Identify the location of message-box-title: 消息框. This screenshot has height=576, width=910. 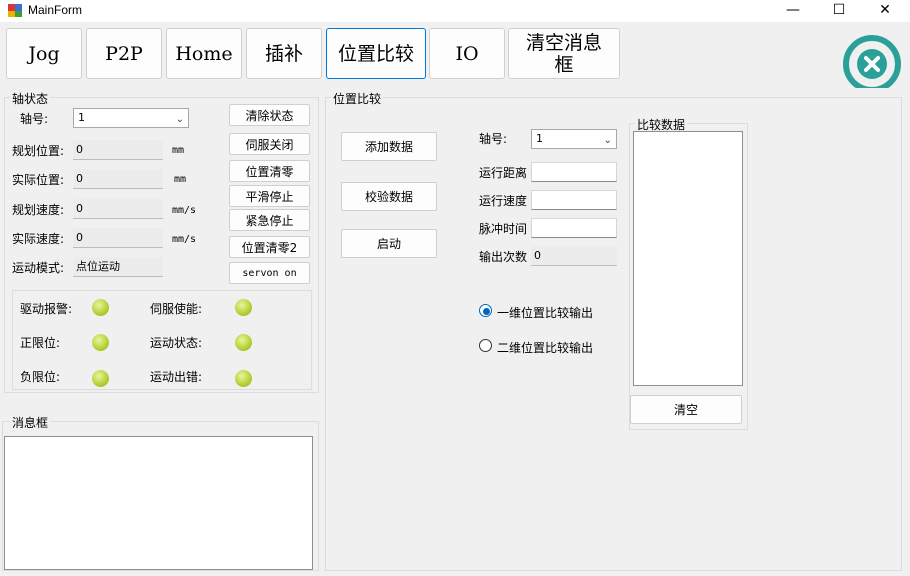
(30, 422).